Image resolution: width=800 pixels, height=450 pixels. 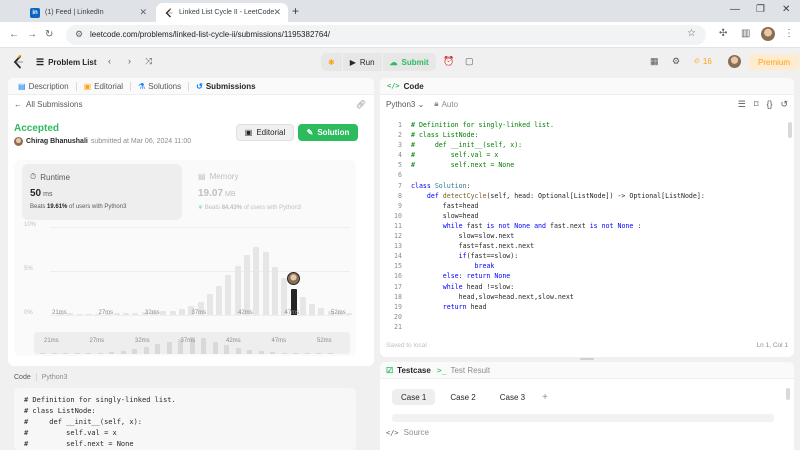 I want to click on bookmark-icon: ⌑, so click(x=756, y=104).